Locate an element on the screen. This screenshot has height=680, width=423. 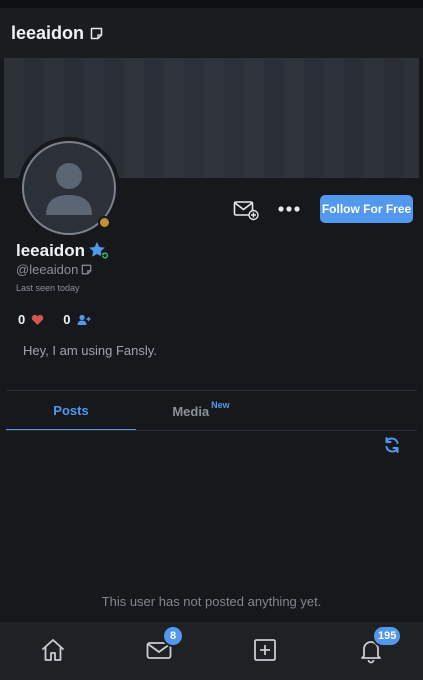
notifications-count-badge: 195 is located at coordinates (387, 636).